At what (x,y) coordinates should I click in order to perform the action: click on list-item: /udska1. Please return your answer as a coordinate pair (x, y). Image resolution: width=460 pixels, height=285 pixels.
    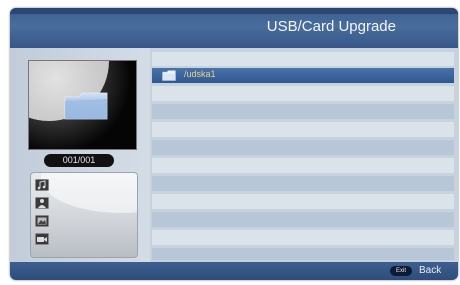
    Looking at the image, I should click on (303, 75).